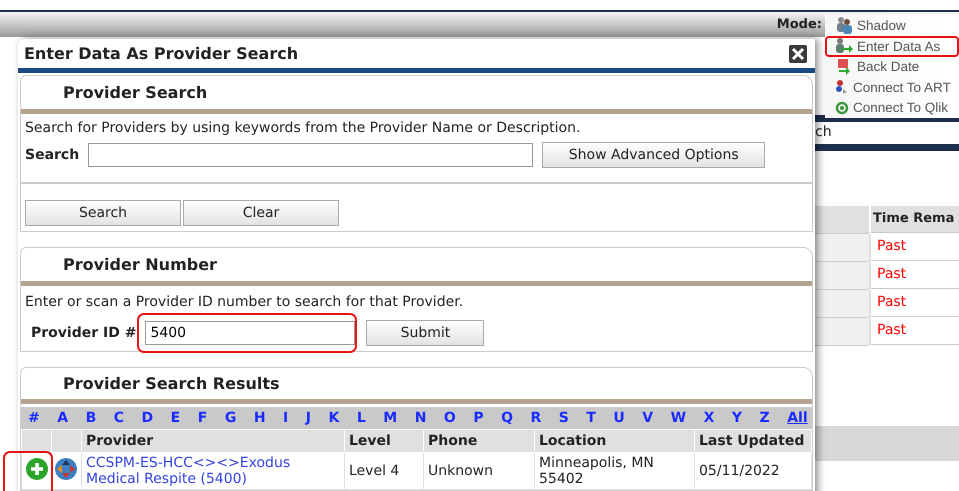 This screenshot has width=959, height=491. Describe the element at coordinates (799, 24) in the screenshot. I see `mode-label: Mode:` at that location.